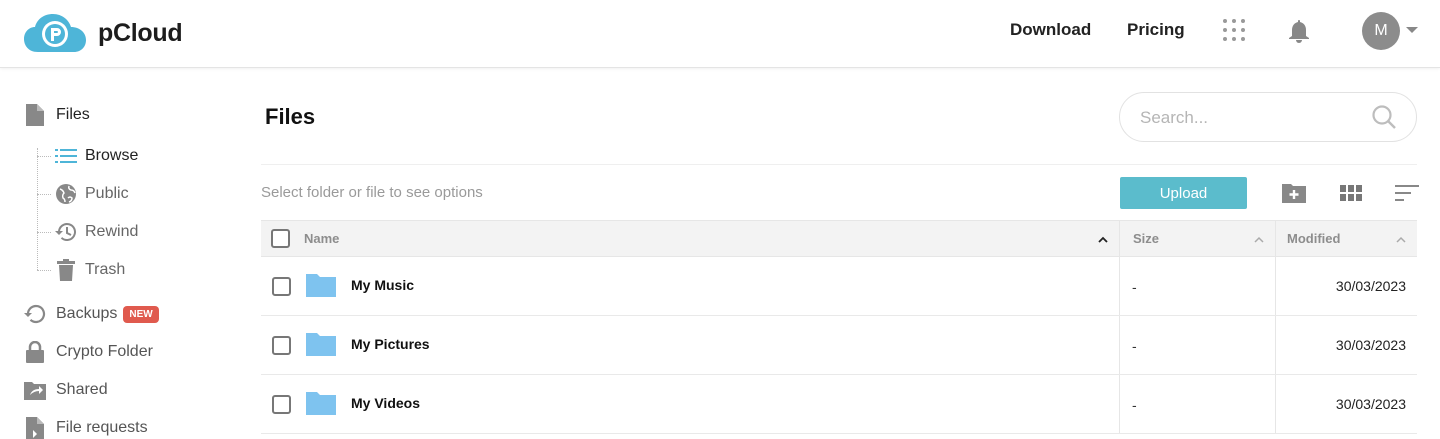 Image resolution: width=1440 pixels, height=439 pixels. Describe the element at coordinates (112, 155) in the screenshot. I see `sidebar-item-label: Browse` at that location.